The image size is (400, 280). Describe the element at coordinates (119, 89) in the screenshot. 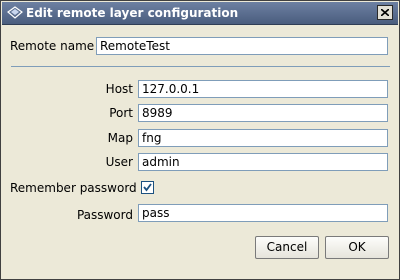

I see `host-label: Host` at that location.